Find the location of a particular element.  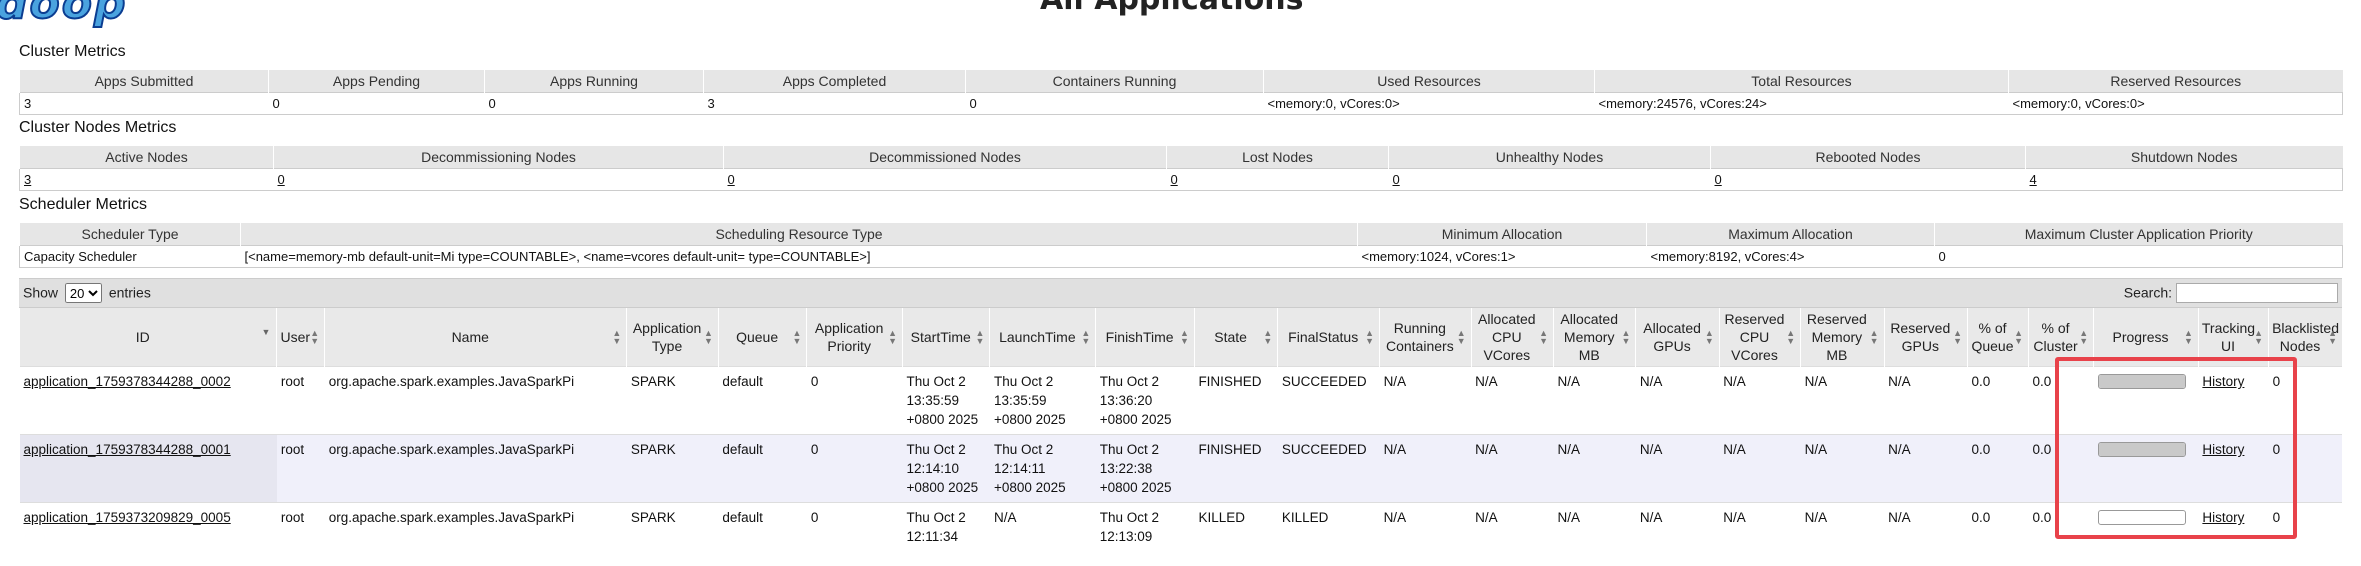

col-user: User ▲ ▼ is located at coordinates (300, 337).